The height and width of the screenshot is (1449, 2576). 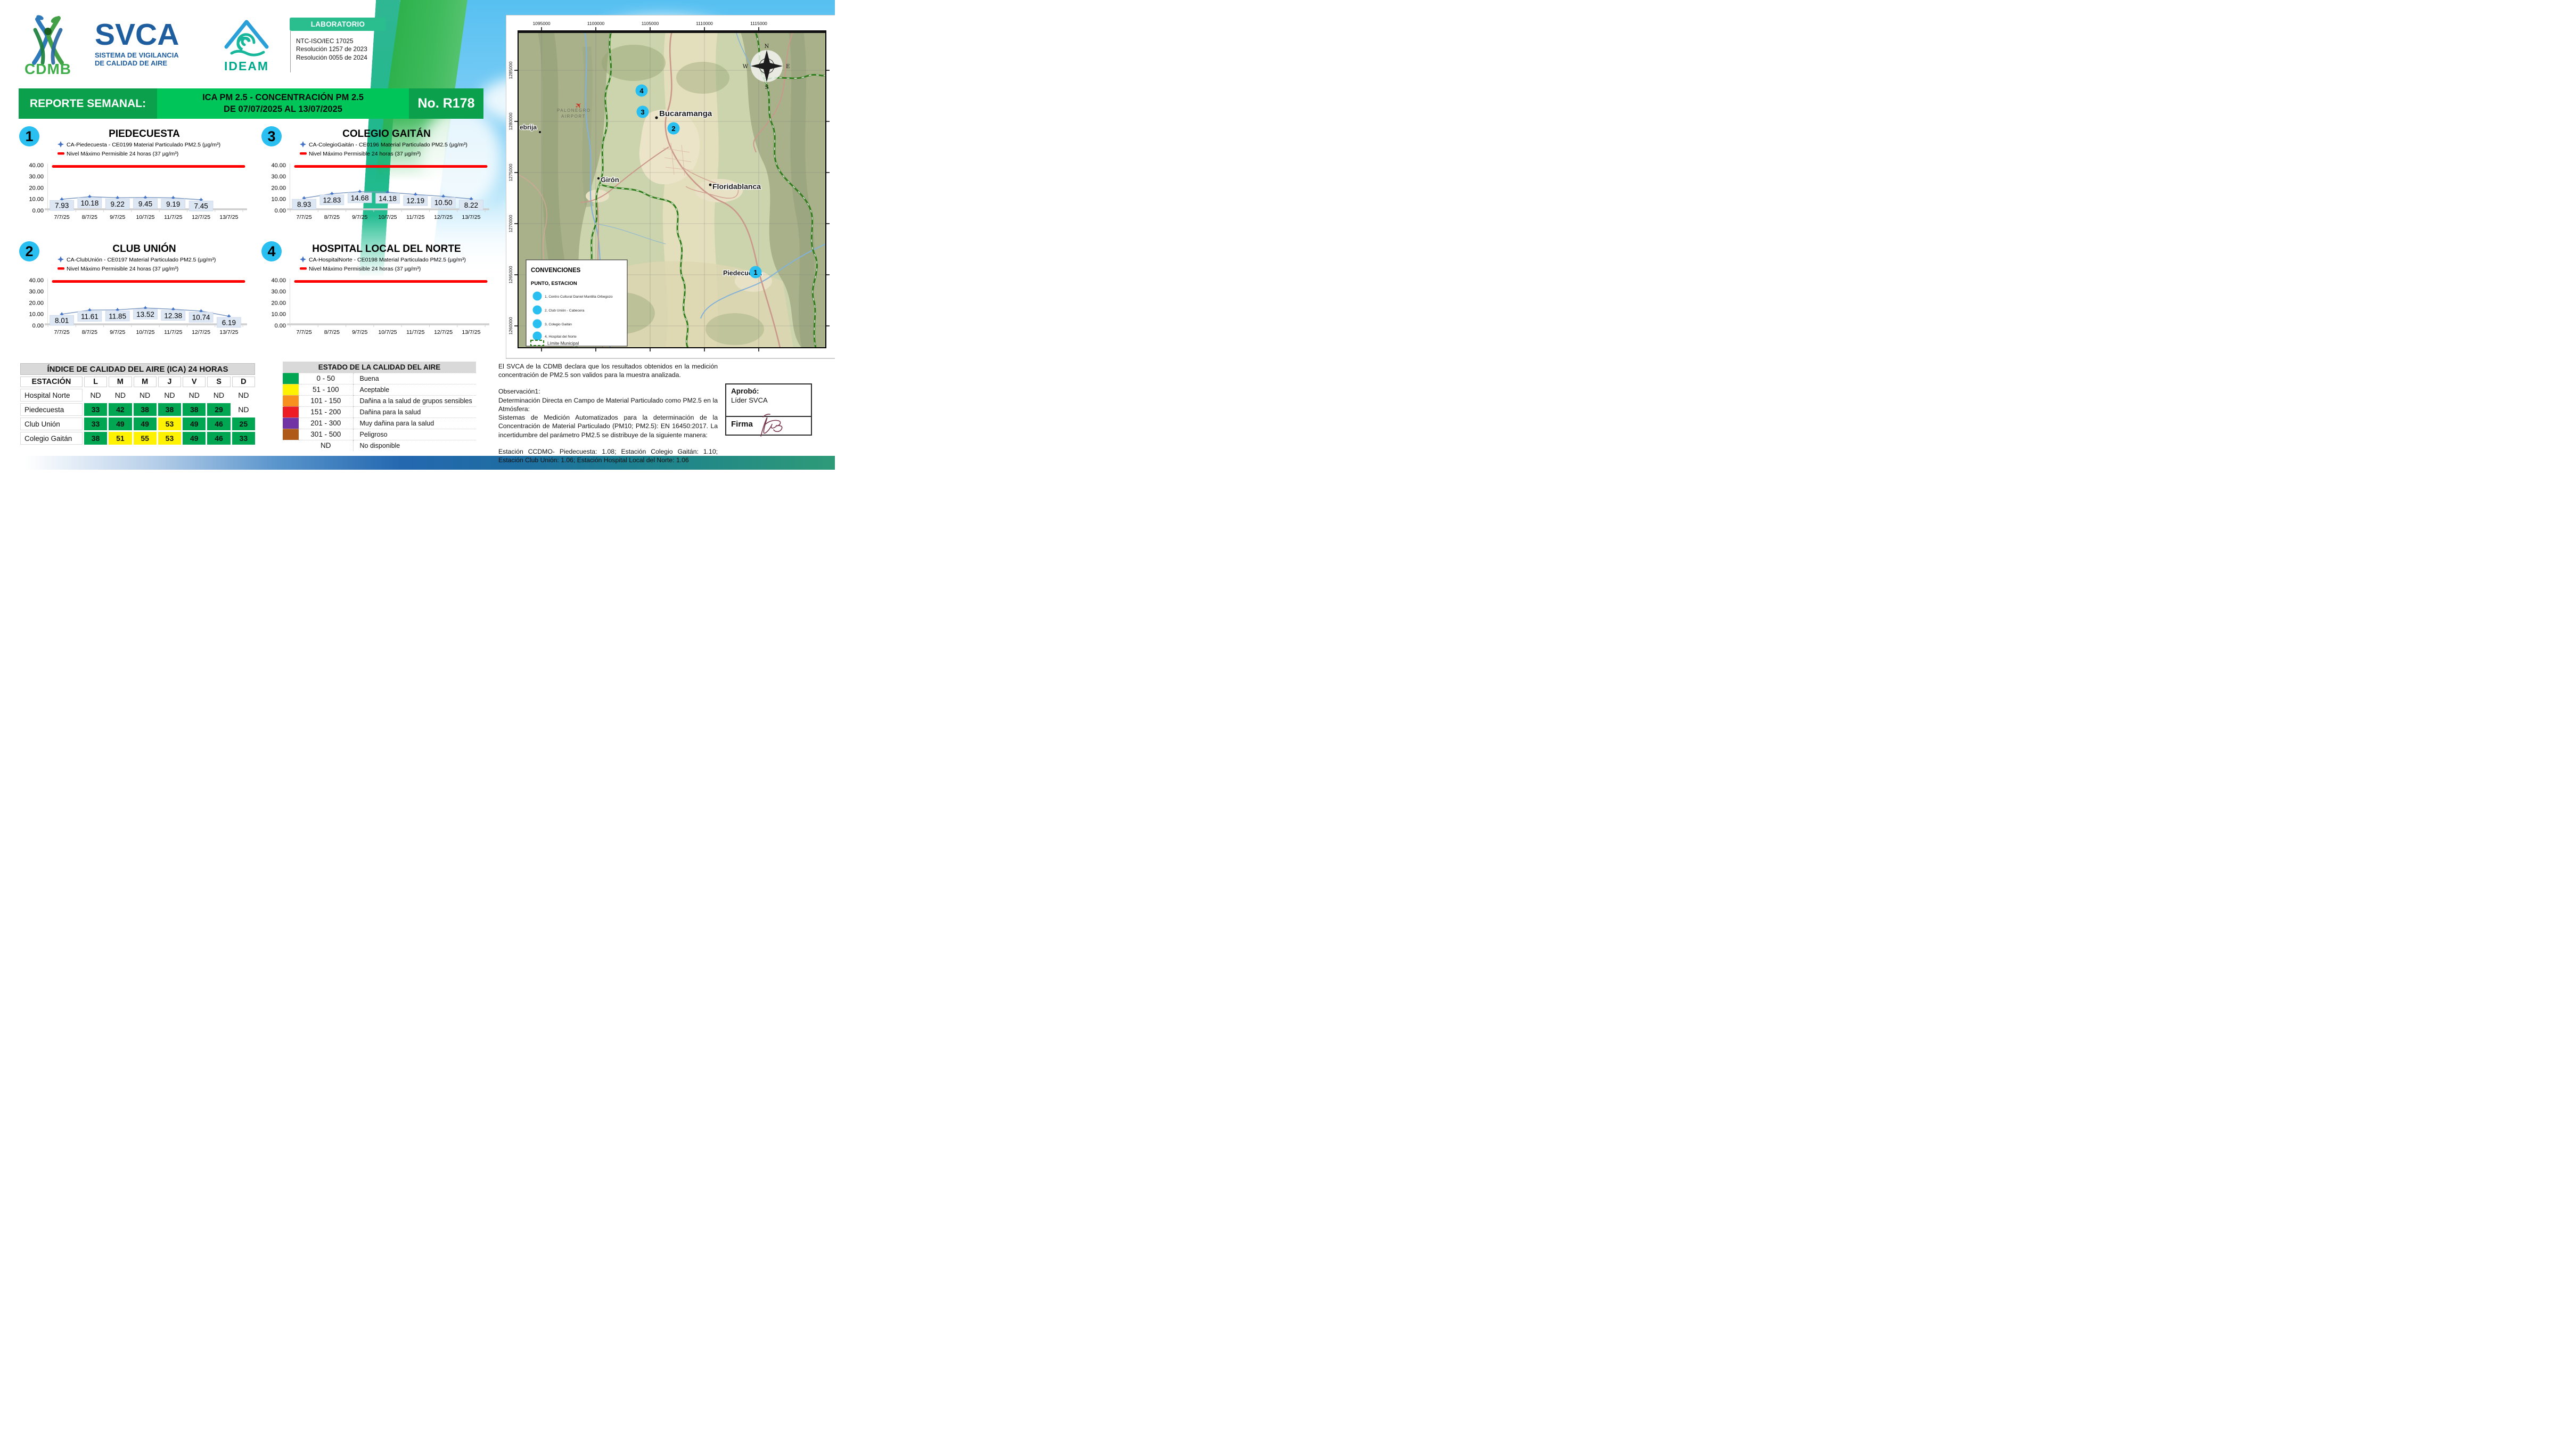 I want to click on chart-number: 3, so click(x=271, y=136).